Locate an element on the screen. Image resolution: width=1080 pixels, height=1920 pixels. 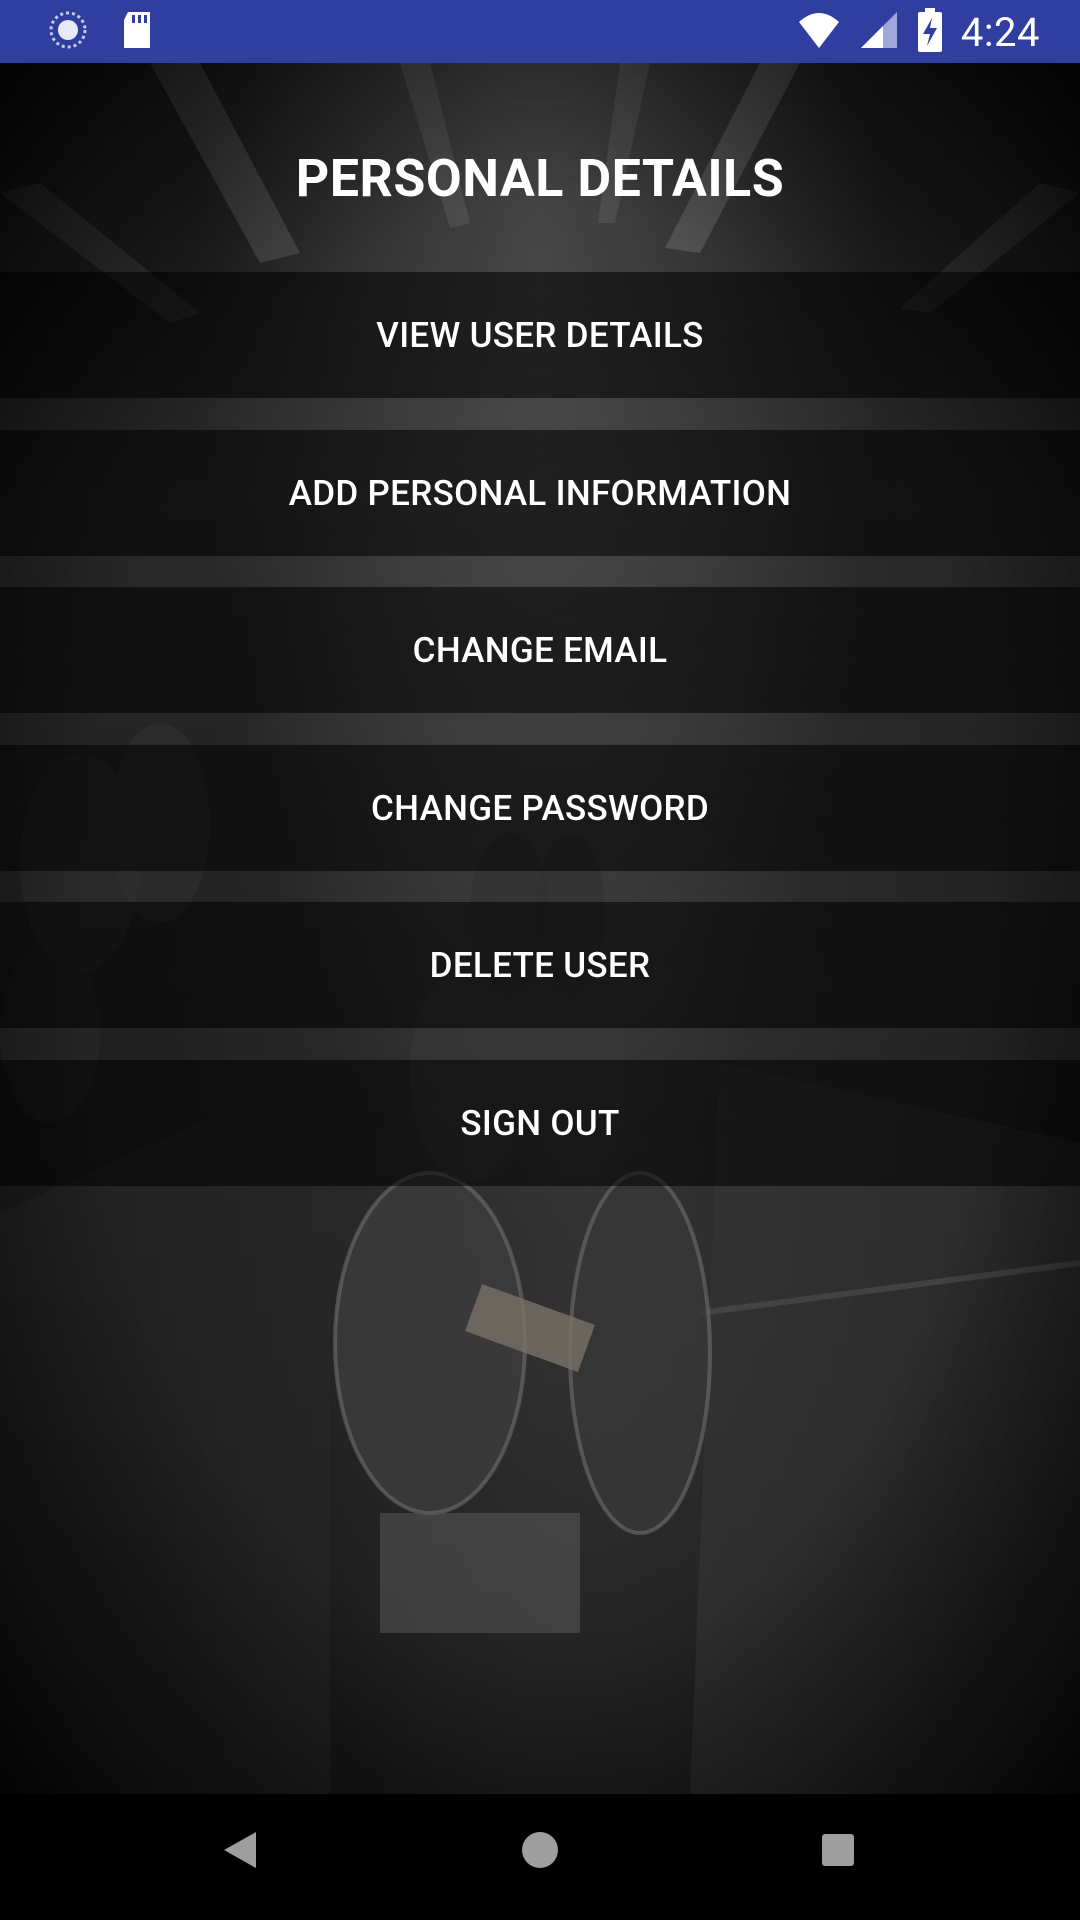
sign-out-button: SIGN OUT is located at coordinates (540, 1123).